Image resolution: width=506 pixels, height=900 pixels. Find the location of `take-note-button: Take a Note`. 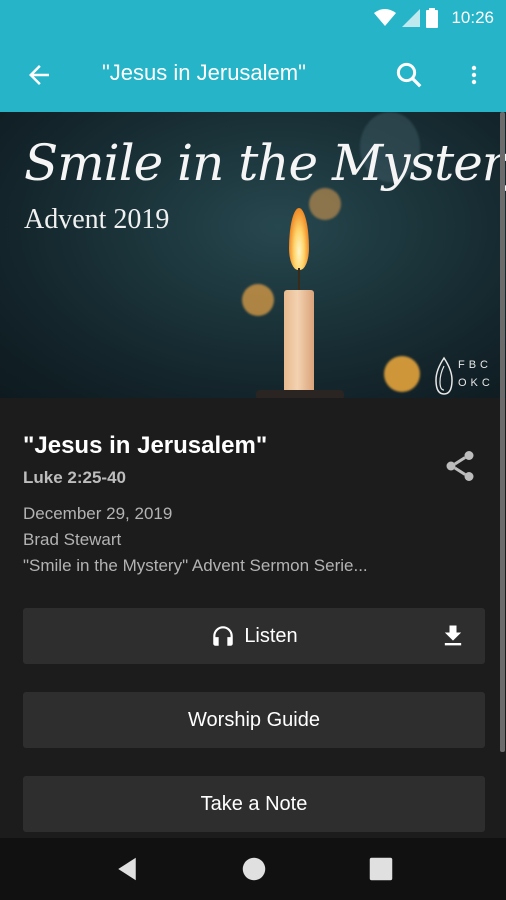

take-note-button: Take a Note is located at coordinates (254, 804).